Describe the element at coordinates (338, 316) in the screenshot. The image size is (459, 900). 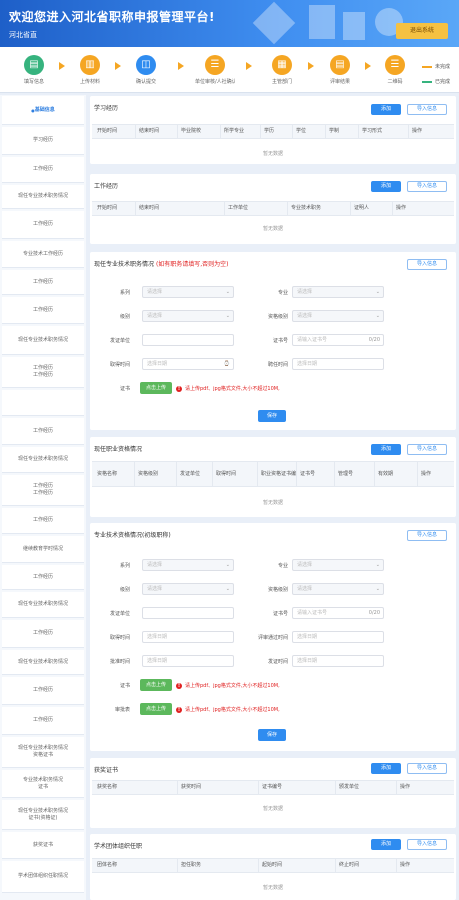
I see `current-cert-level-select: 请选择 ⌄` at that location.